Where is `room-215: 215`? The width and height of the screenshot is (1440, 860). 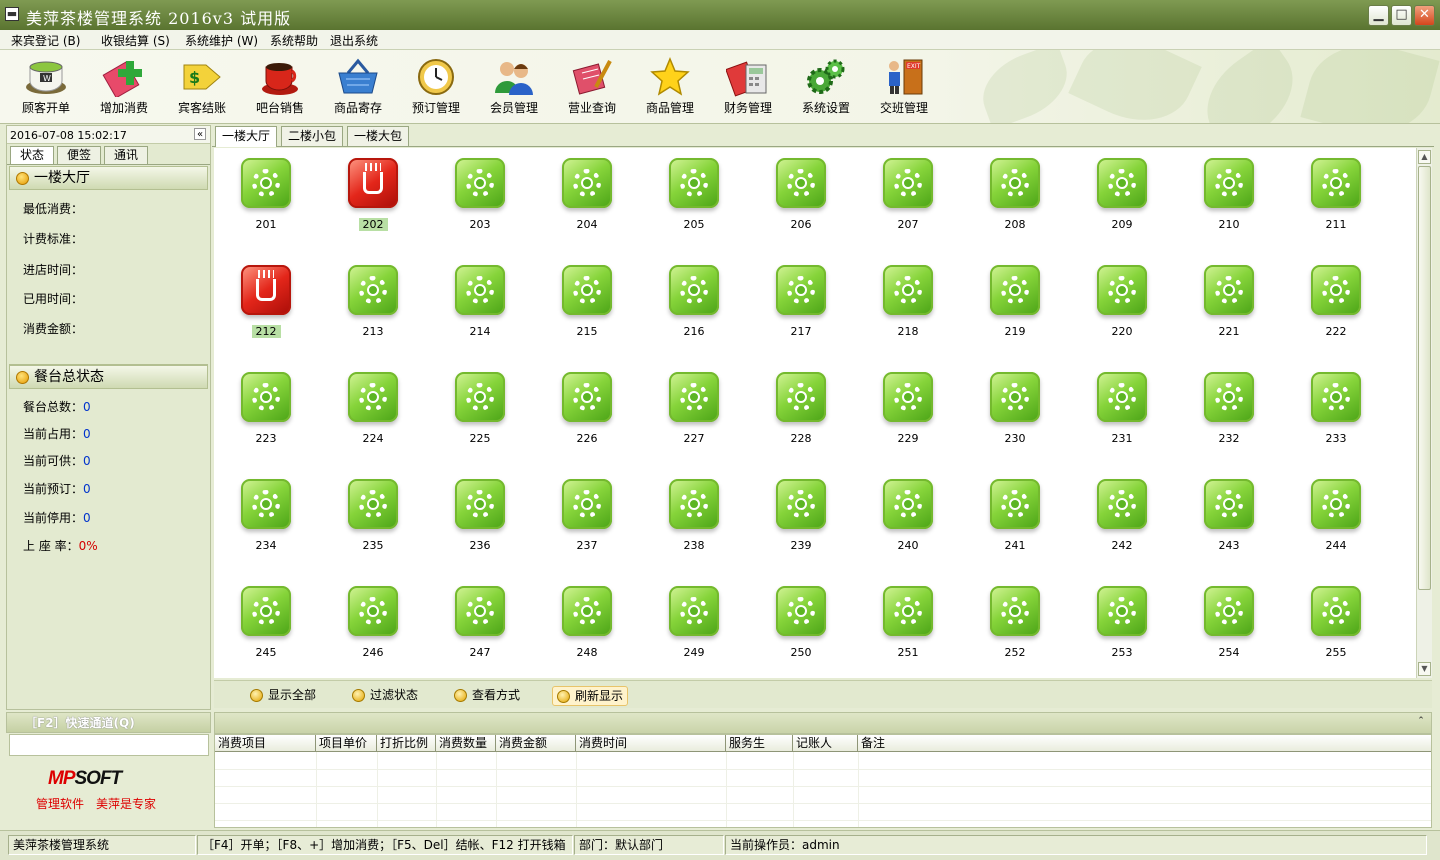 room-215: 215 is located at coordinates (587, 308).